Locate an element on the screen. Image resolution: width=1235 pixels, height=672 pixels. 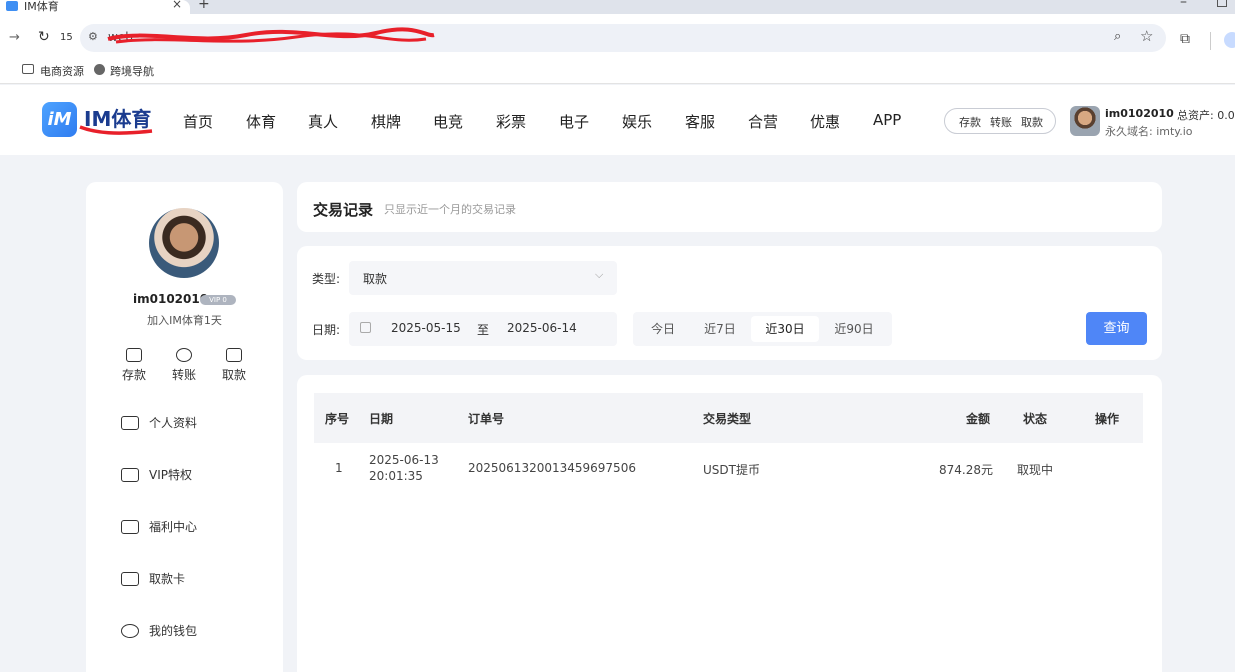
url-bar: ⚙ web ⌕ ☆ is located at coordinates (623, 38).